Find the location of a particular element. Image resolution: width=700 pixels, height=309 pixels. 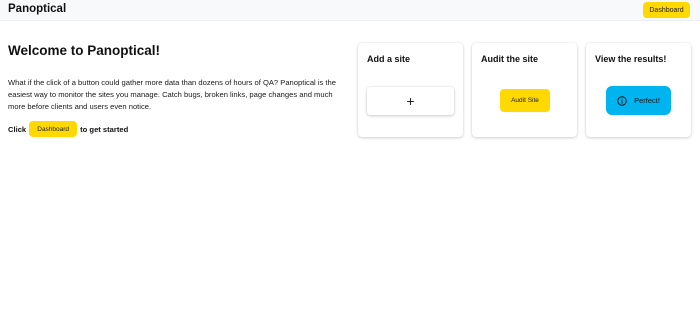

perfect-label: Perfect! is located at coordinates (647, 100).